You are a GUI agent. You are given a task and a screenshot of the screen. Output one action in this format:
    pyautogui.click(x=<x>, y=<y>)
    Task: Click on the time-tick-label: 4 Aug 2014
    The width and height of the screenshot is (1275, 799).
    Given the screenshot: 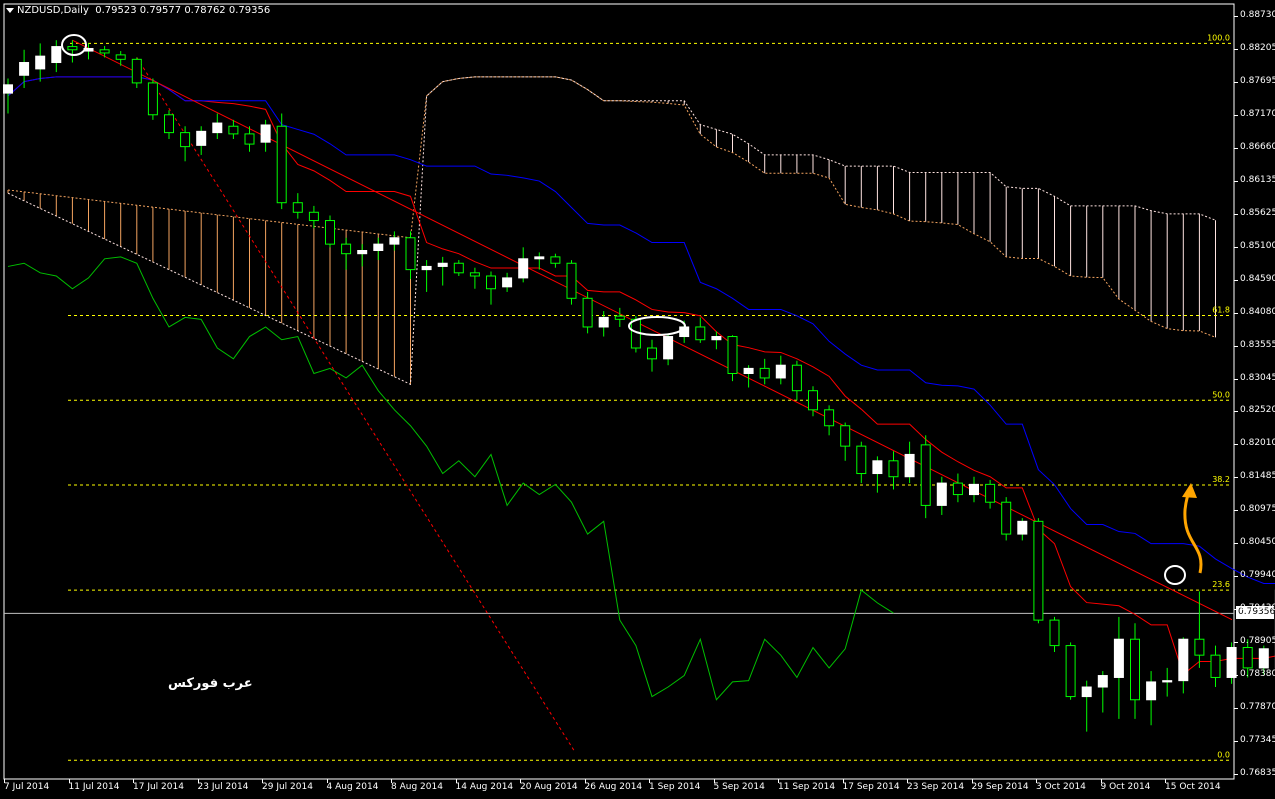 What is the action you would take?
    pyautogui.click(x=352, y=787)
    